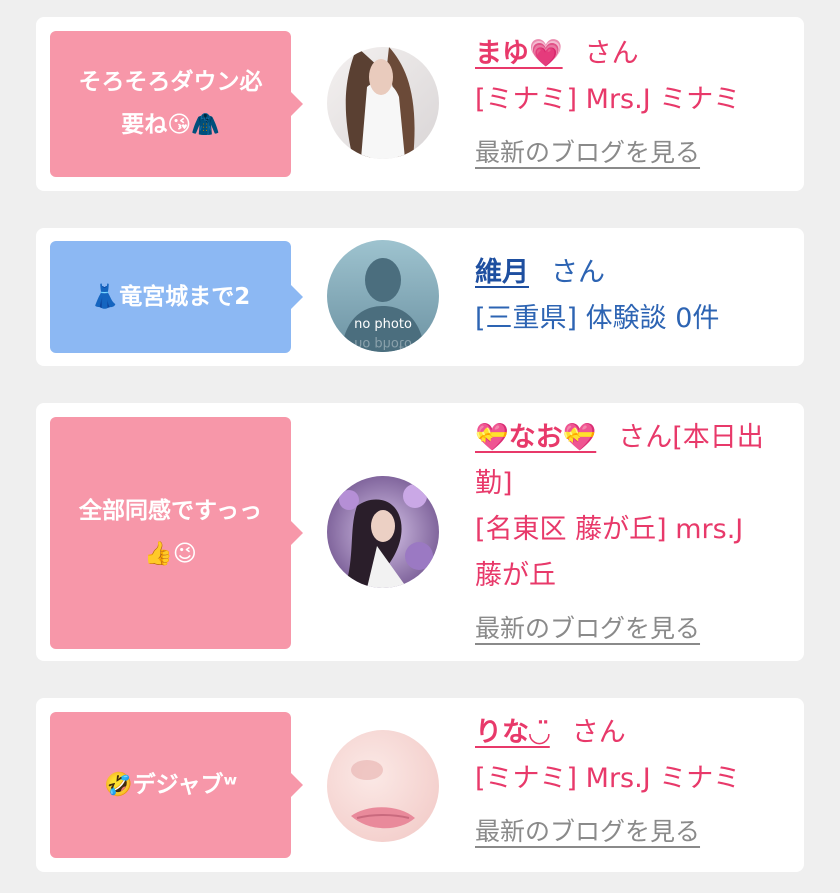 This screenshot has height=893, width=840. I want to click on post-info: まゆ💗 さん [ミナミ] Mrs.J ミナミ 最新のブログを見る, so click(632, 100).